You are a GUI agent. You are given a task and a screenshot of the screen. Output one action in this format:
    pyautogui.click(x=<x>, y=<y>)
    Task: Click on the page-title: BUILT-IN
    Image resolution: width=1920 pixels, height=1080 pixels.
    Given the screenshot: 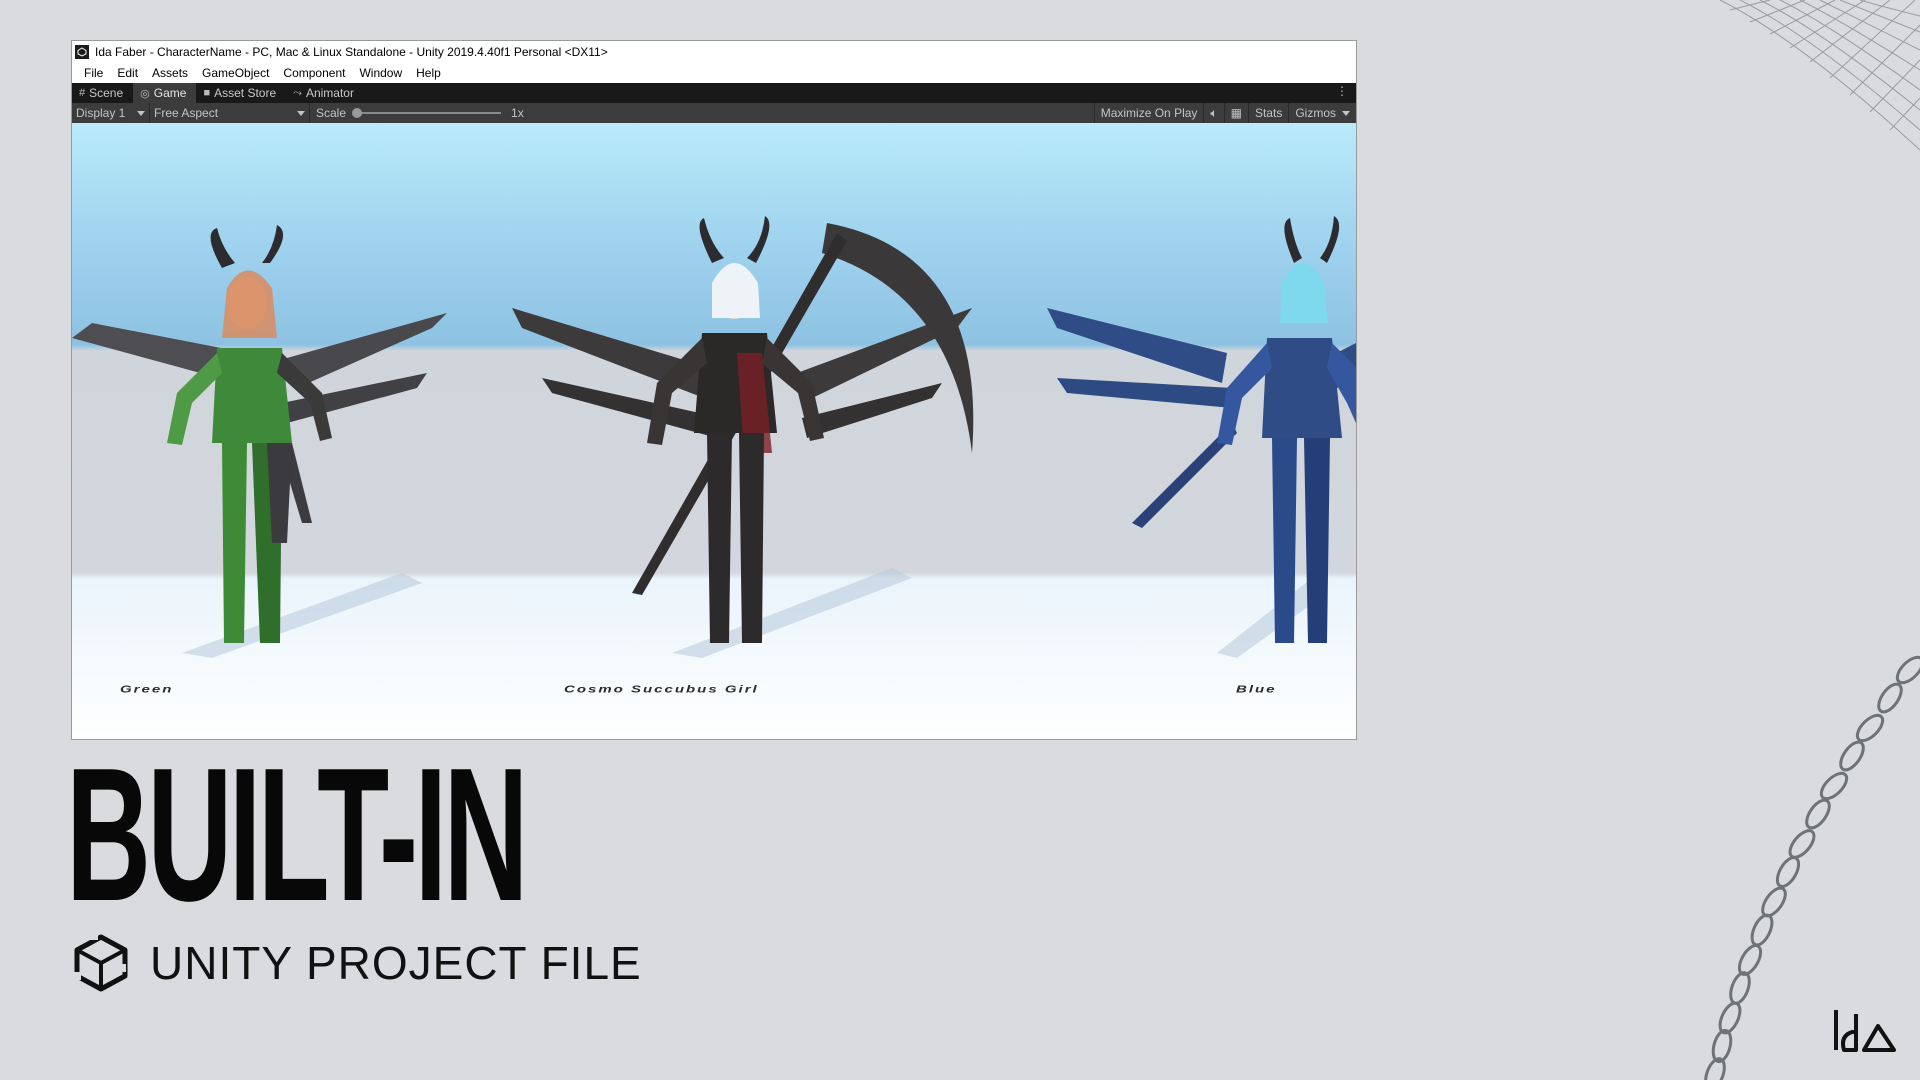 What is the action you would take?
    pyautogui.click(x=297, y=835)
    